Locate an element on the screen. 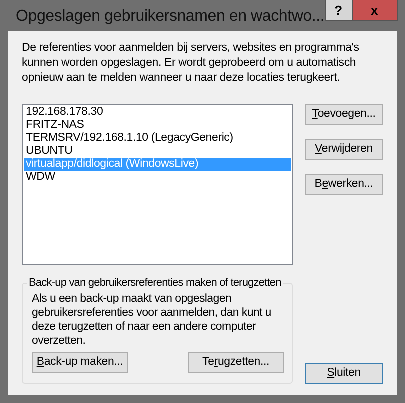 This screenshot has height=403, width=405. list-item: TERMSRV/192.168.1.10 (LegacyGeneric) is located at coordinates (157, 138).